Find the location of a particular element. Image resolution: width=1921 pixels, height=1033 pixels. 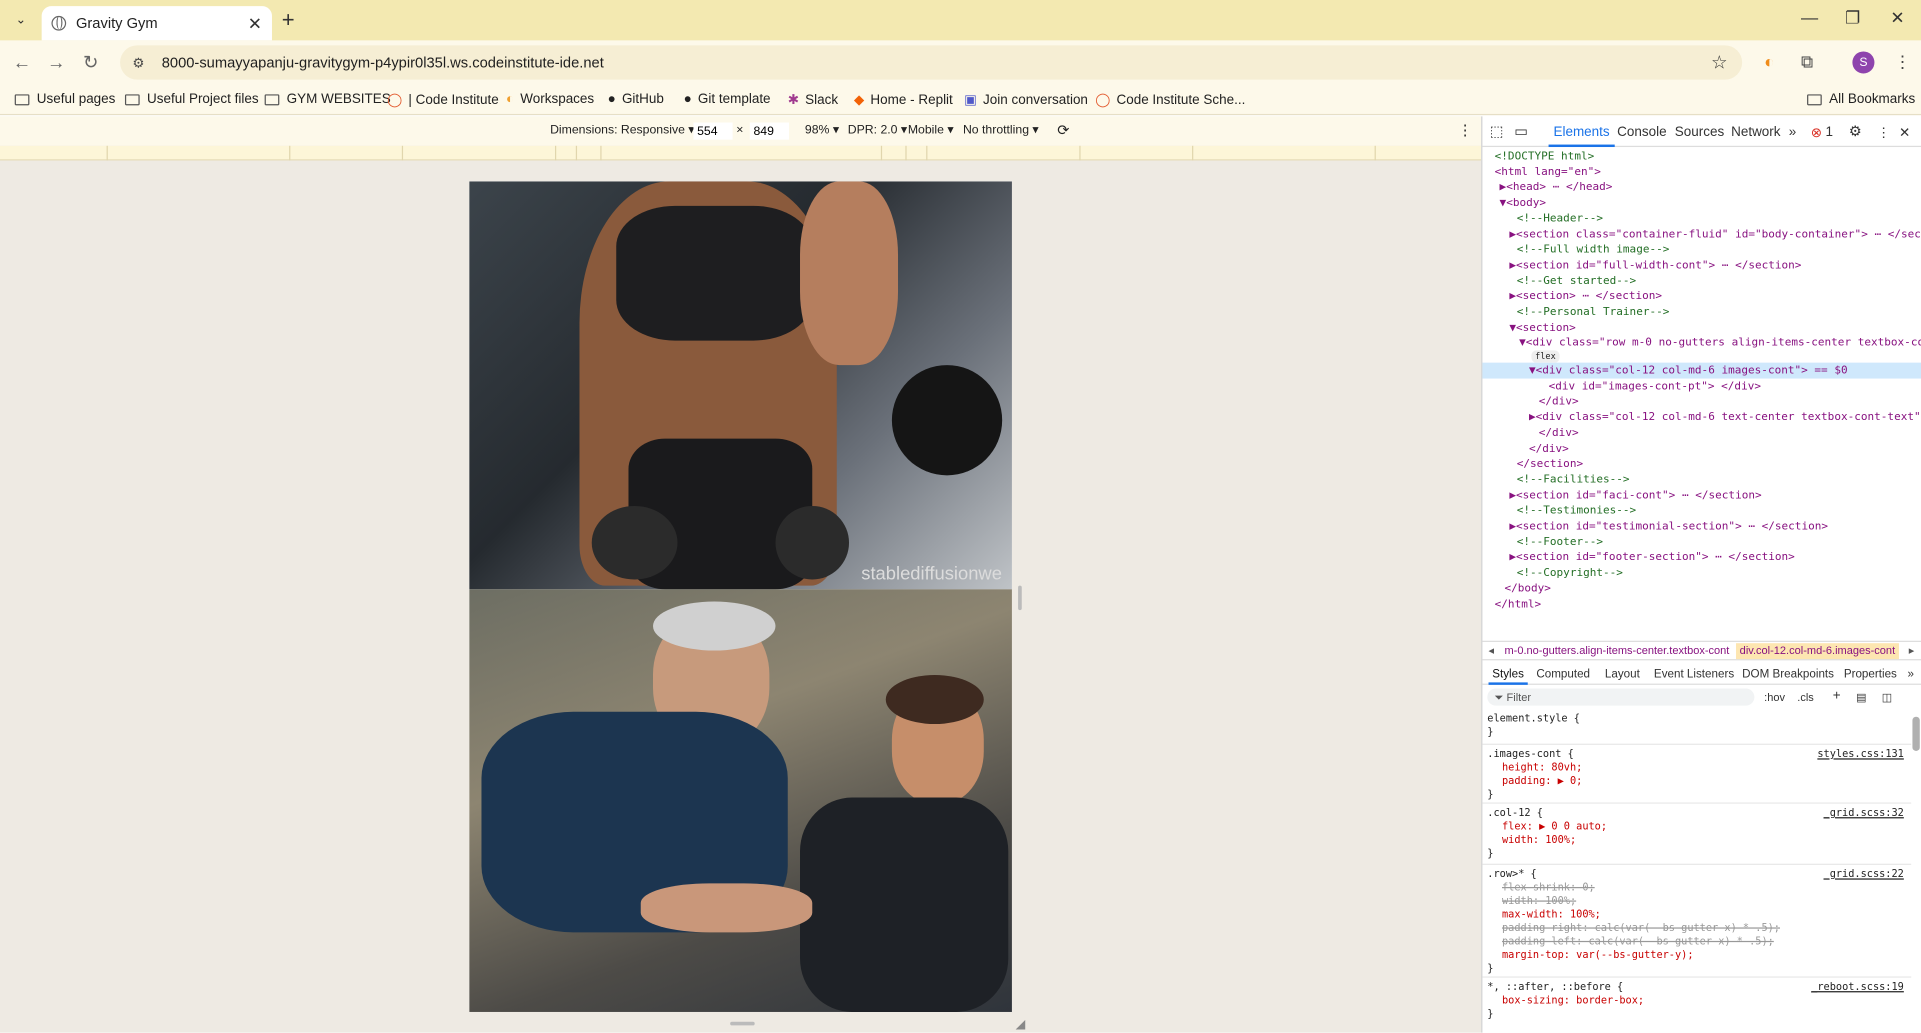

rule-selector: element.style { is located at coordinates (1533, 718).